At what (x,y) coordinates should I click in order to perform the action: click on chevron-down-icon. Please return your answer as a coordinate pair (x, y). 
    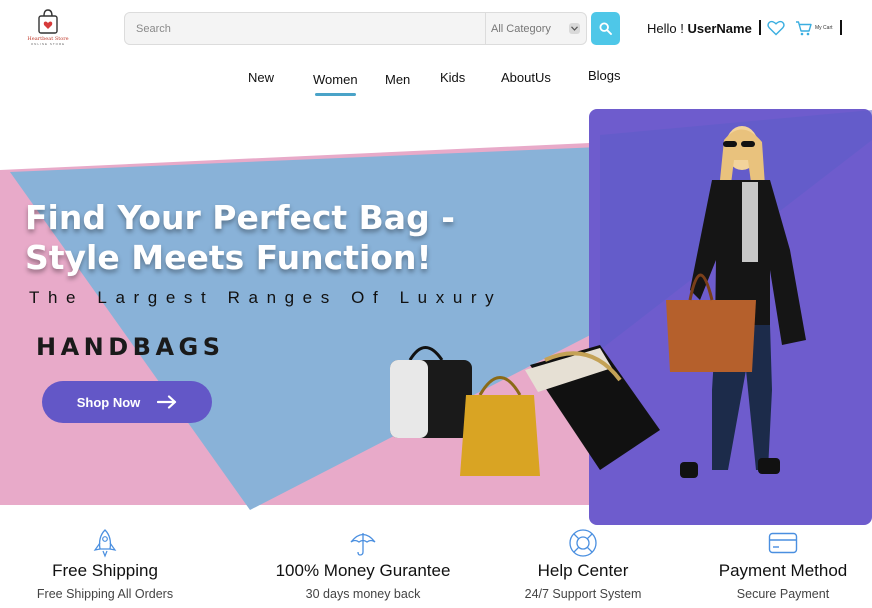
    Looking at the image, I should click on (574, 28).